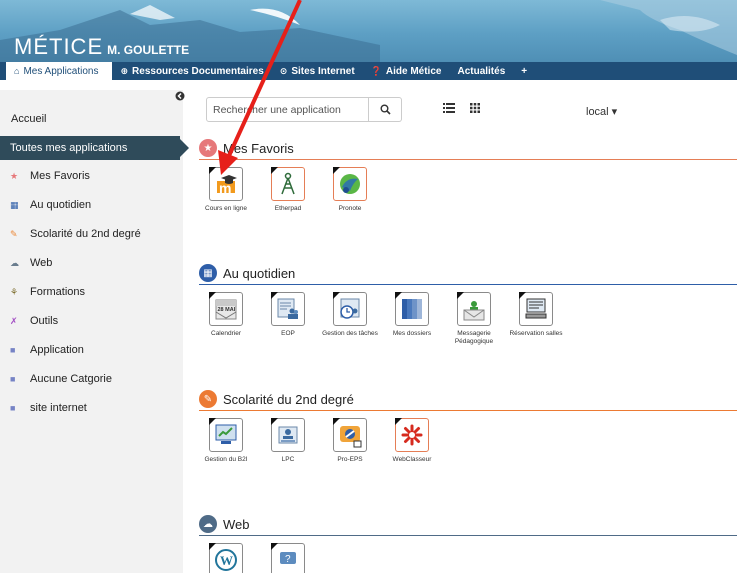  I want to click on sidebar-item-toutes-mes-applications: Toutes mes applications, so click(94, 148).